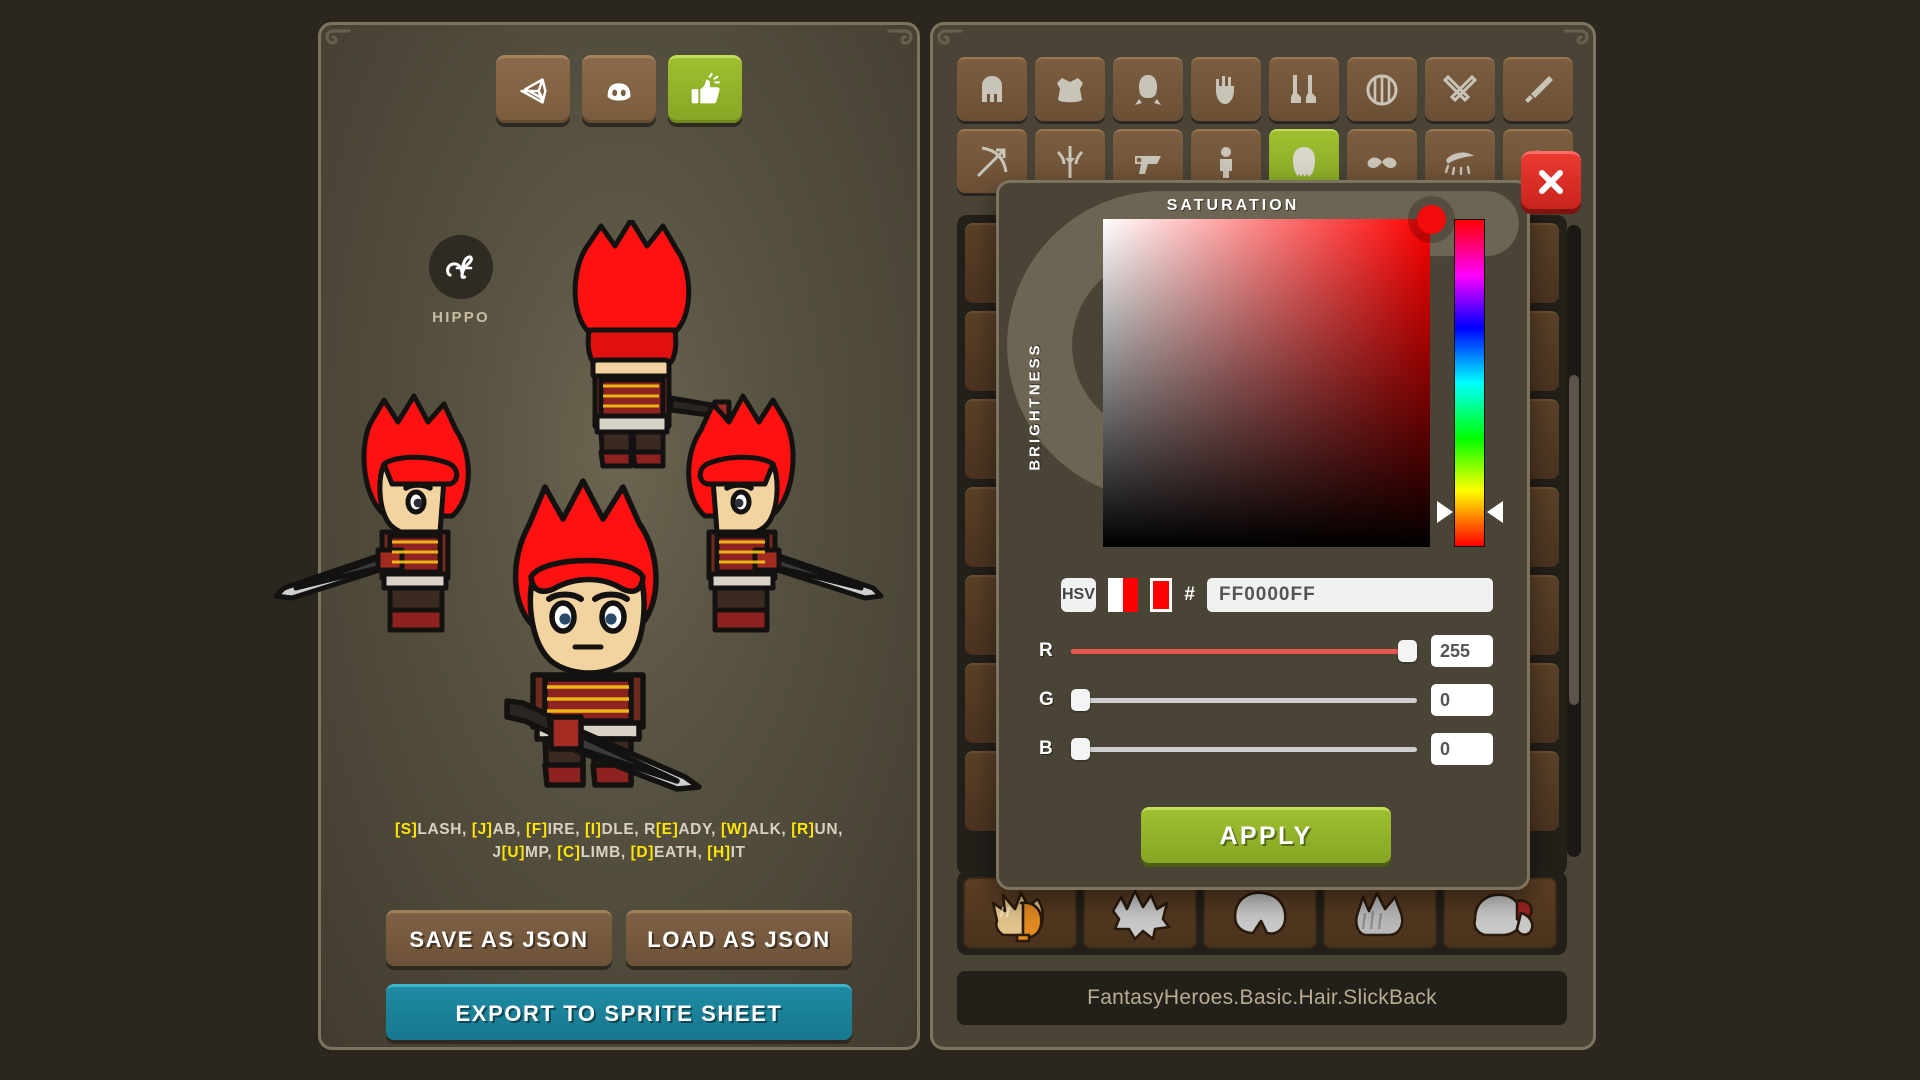 The height and width of the screenshot is (1080, 1920). I want to click on blue-channel-value, so click(1462, 749).